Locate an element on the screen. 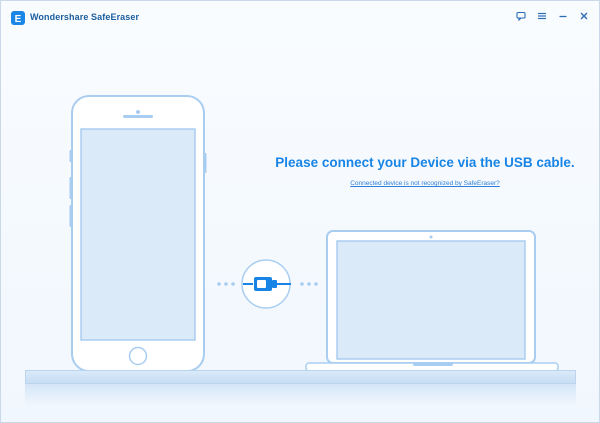  minimize-icon is located at coordinates (562, 16).